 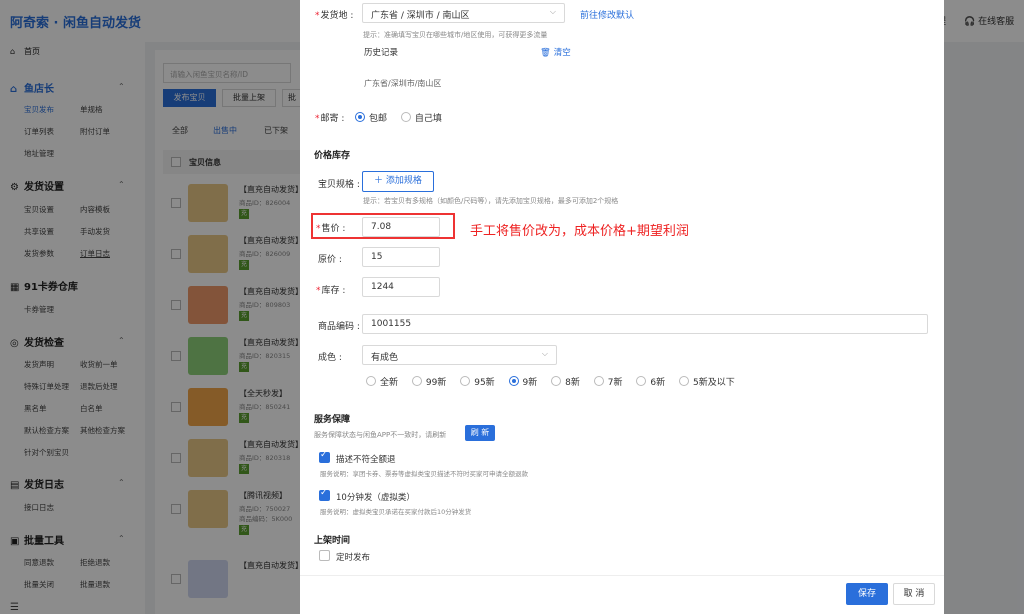 What do you see at coordinates (332, 156) in the screenshot?
I see `price-stock-section-title: 价格库存` at bounding box center [332, 156].